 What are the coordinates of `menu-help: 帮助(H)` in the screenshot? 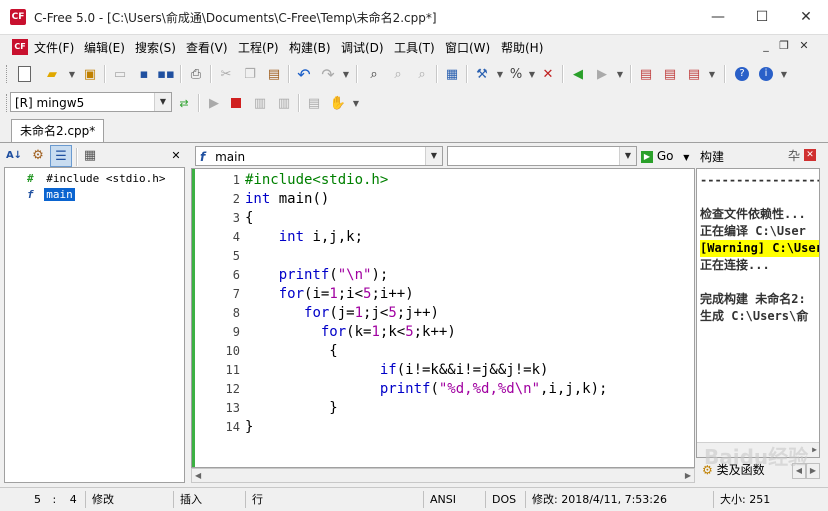 It's located at (522, 47).